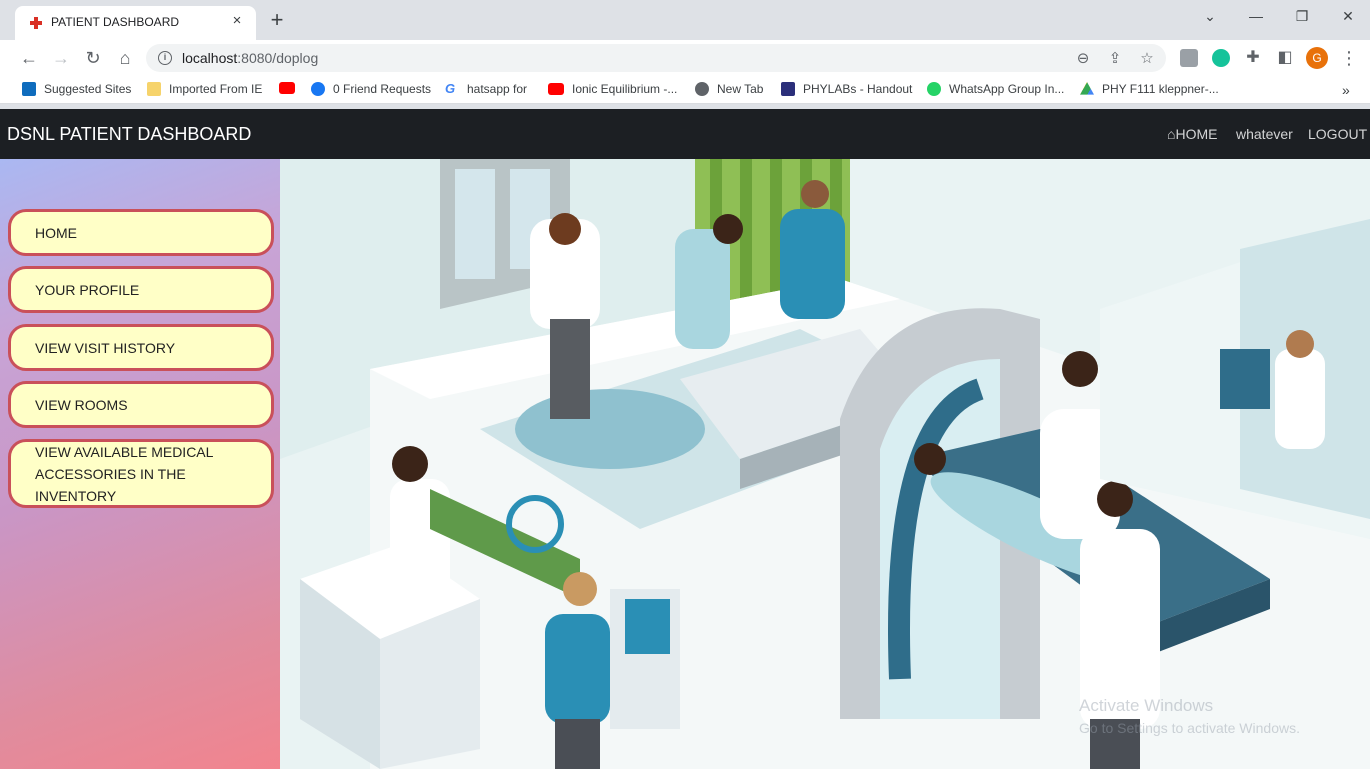 The image size is (1370, 769). I want to click on extensions-puzzle-icon: ✚, so click(1253, 58).